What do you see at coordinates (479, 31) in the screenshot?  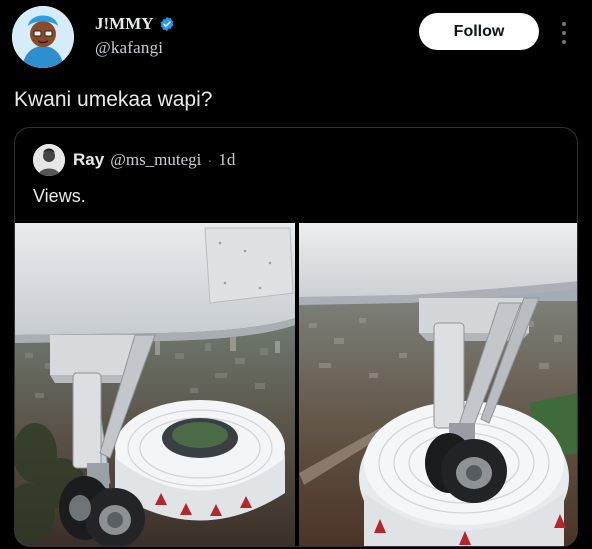 I see `follow-button: Follow` at bounding box center [479, 31].